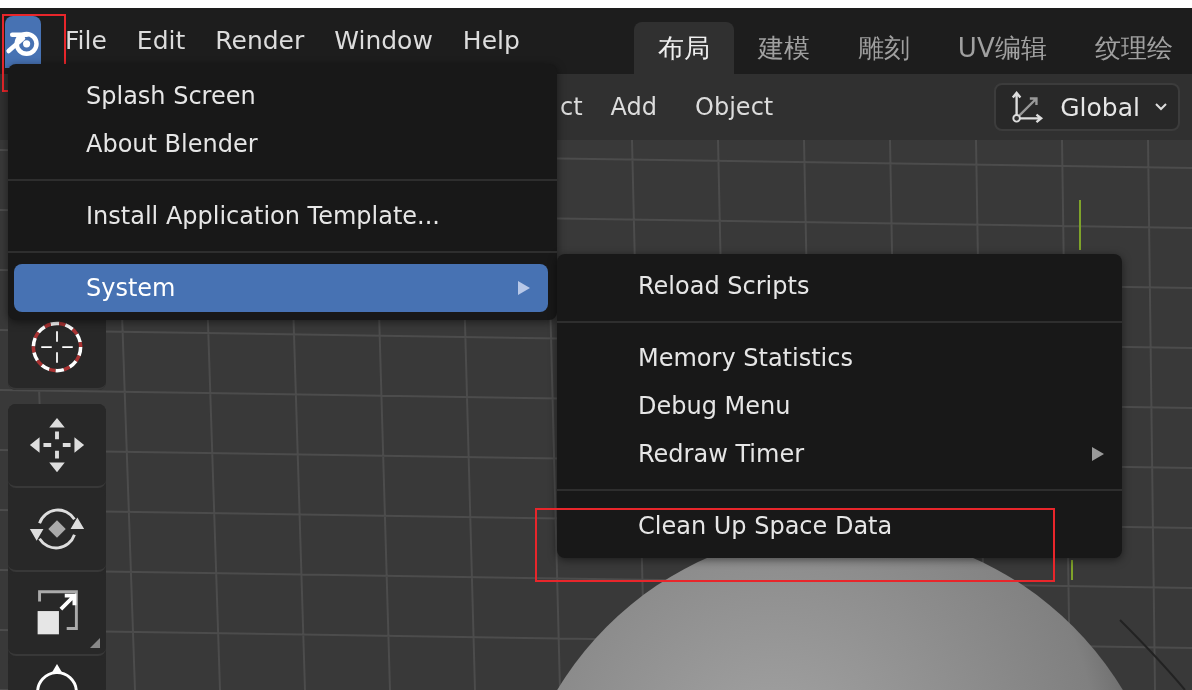 The width and height of the screenshot is (1192, 690). What do you see at coordinates (281, 288) in the screenshot?
I see `menu-item: System` at bounding box center [281, 288].